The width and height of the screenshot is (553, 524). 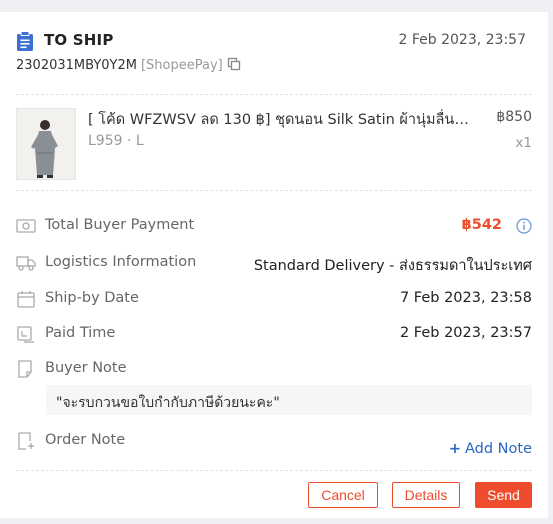 What do you see at coordinates (343, 495) in the screenshot?
I see `cancel-button: Cancel` at bounding box center [343, 495].